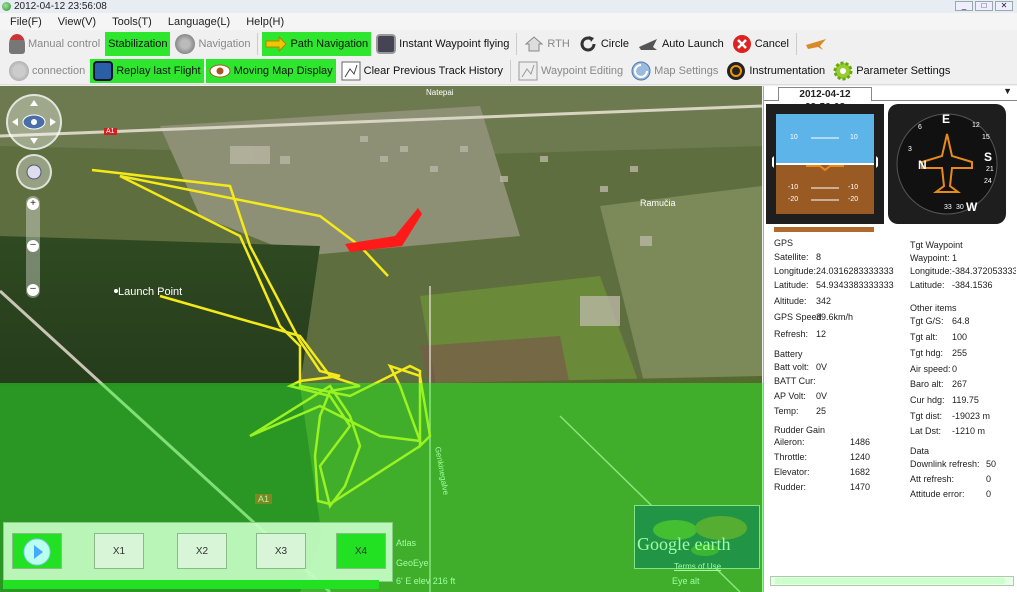 This screenshot has width=1017, height=592. I want to click on map-settings-label: Map Settings, so click(686, 70).